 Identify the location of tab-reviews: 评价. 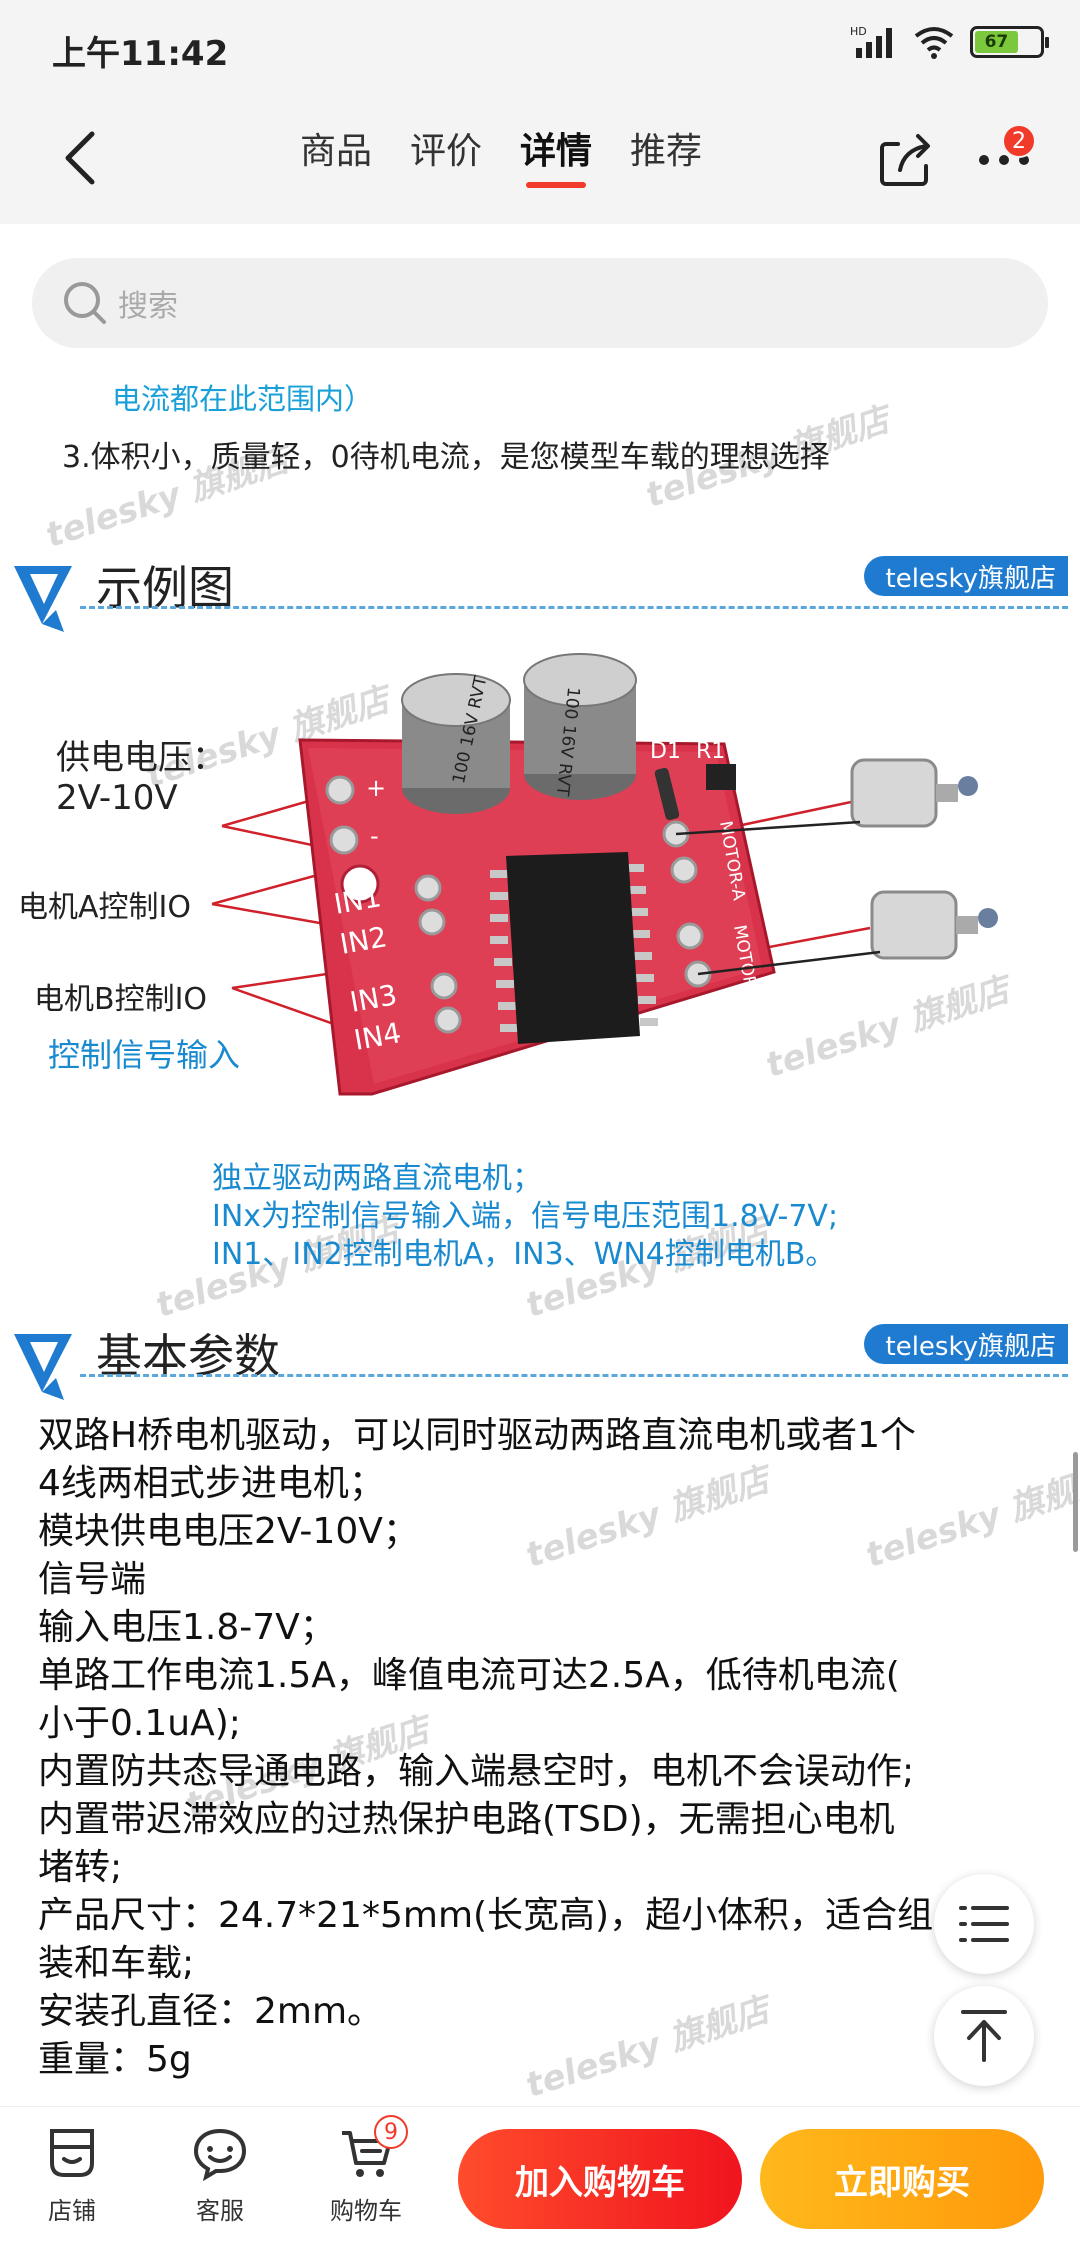
(446, 155).